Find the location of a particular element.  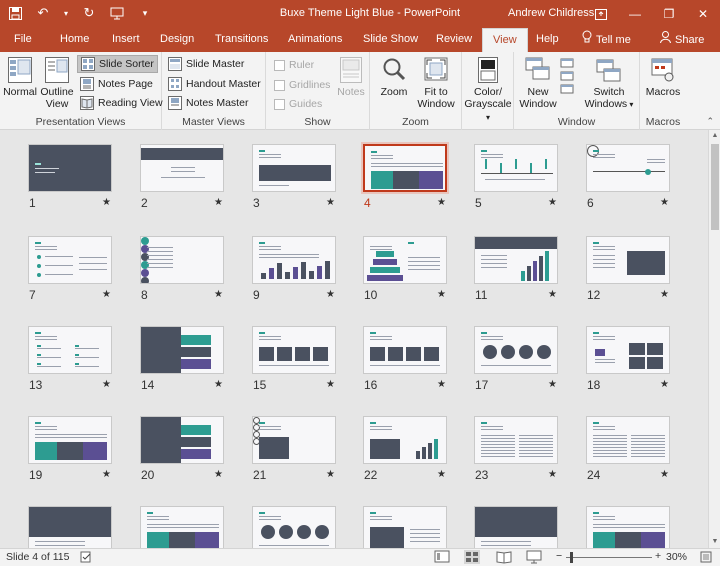

tab-help: Help is located at coordinates (547, 40).